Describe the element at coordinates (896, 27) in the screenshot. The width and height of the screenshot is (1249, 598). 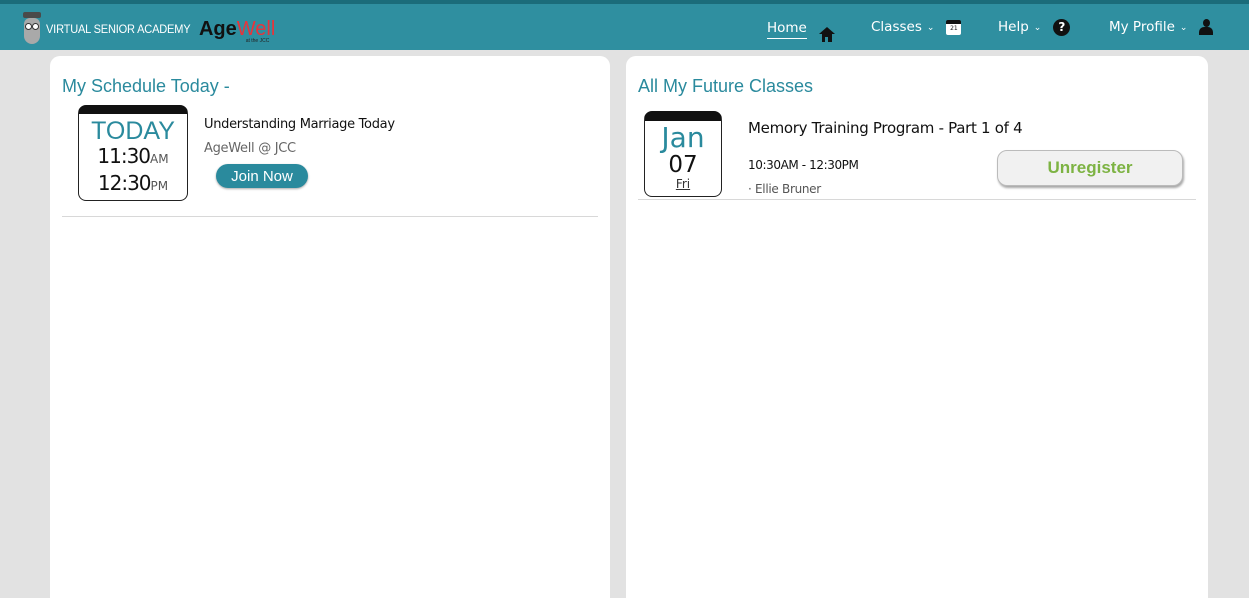
I see `nav-classes-label: Classes` at that location.